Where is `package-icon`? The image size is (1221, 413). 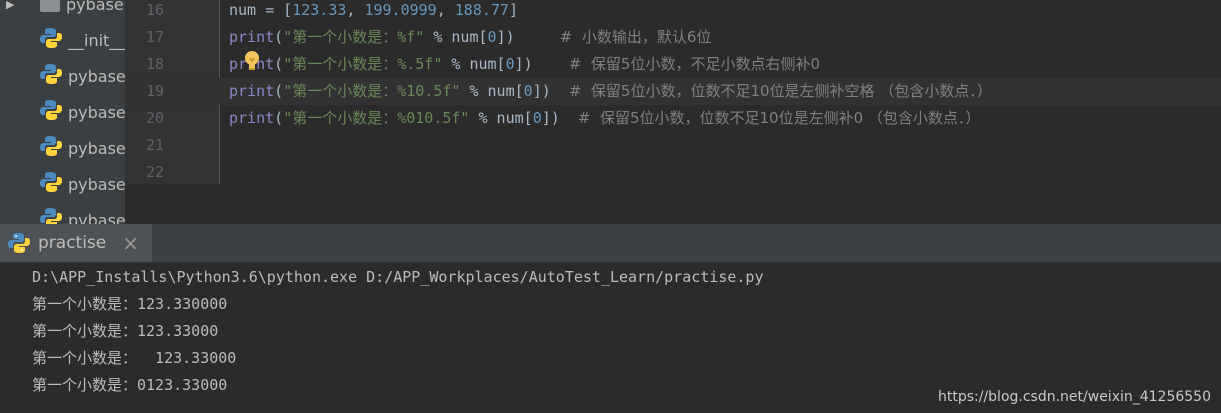 package-icon is located at coordinates (50, 6).